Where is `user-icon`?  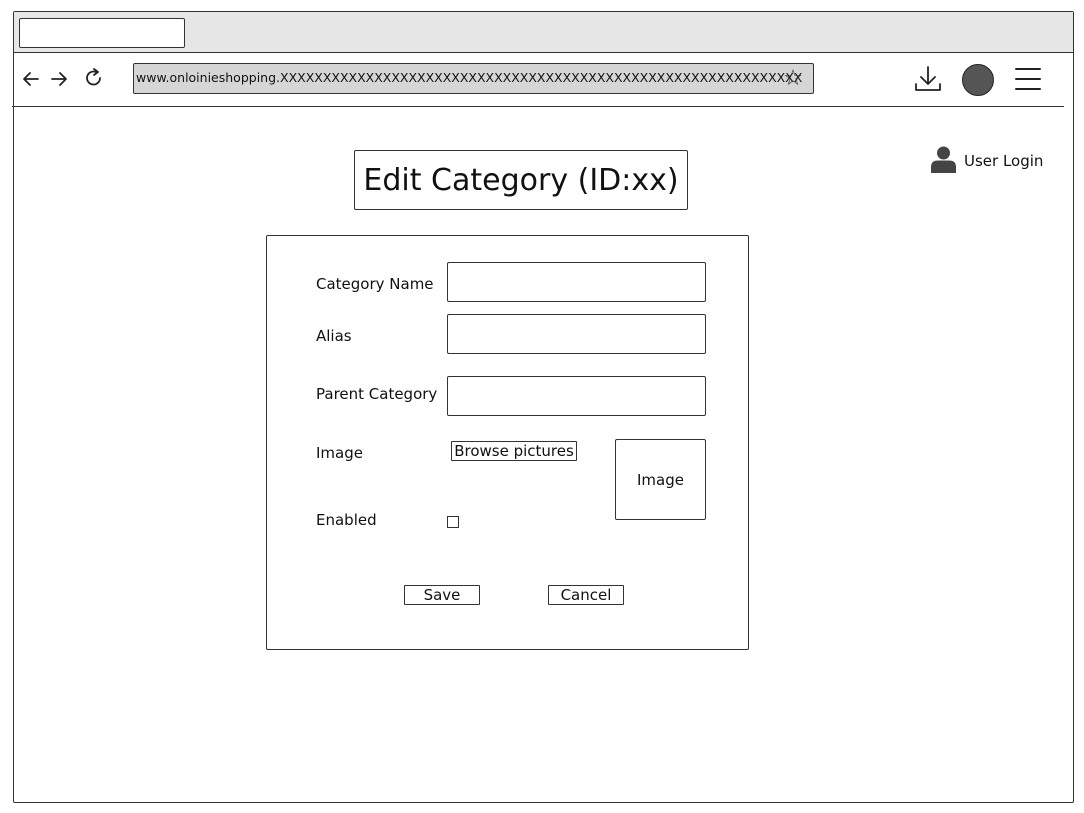 user-icon is located at coordinates (943, 161).